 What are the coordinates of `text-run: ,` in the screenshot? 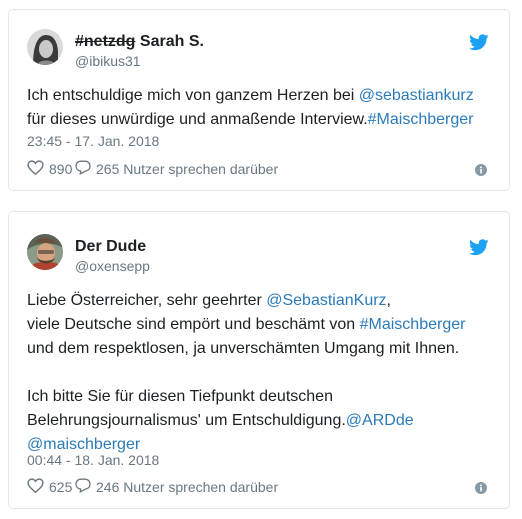 It's located at (388, 300).